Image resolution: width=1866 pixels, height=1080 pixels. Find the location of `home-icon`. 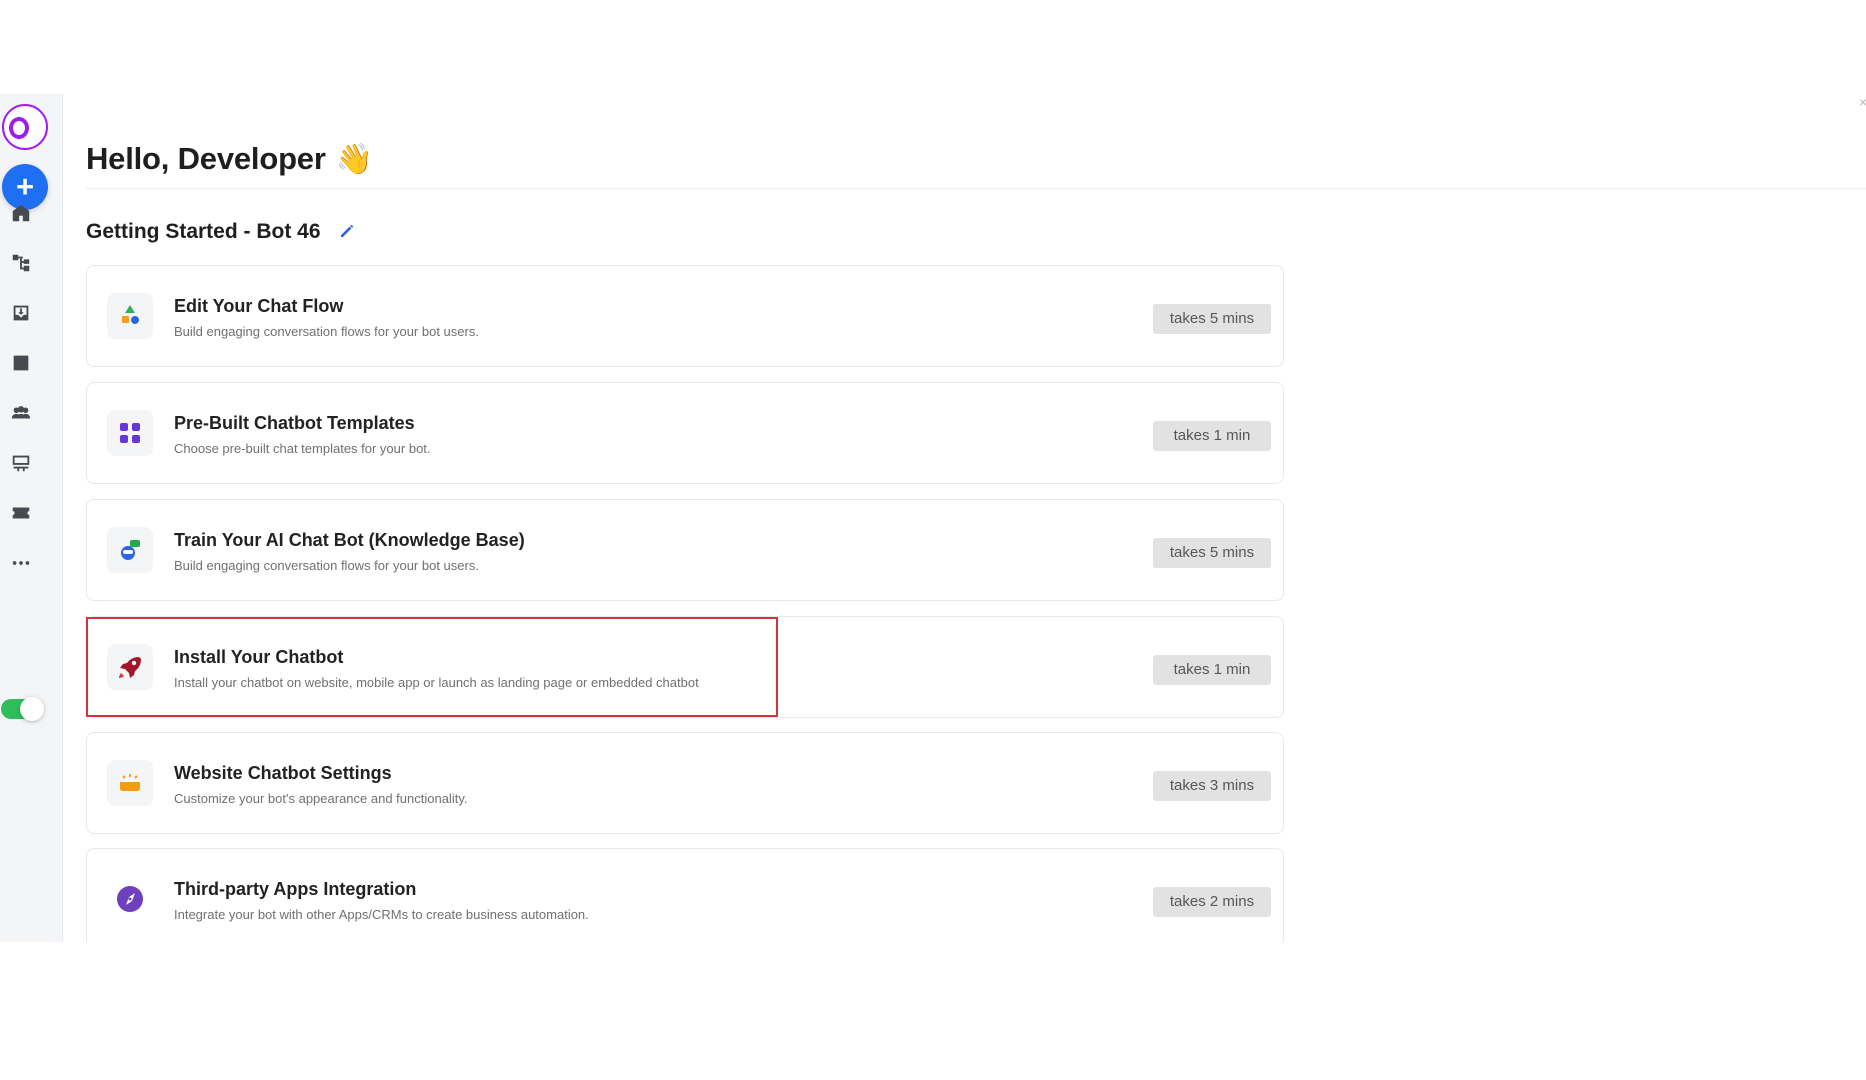

home-icon is located at coordinates (21, 213).